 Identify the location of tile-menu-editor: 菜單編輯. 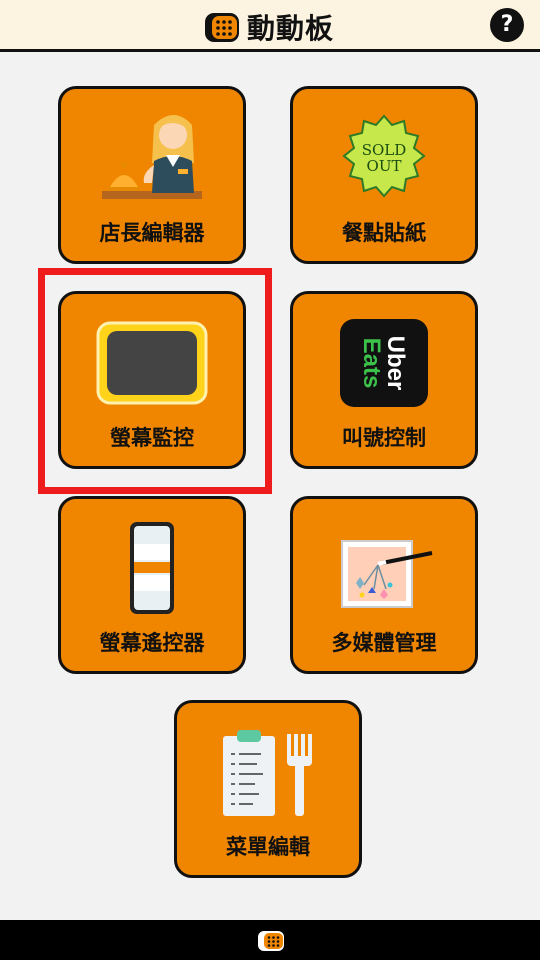
(268, 789).